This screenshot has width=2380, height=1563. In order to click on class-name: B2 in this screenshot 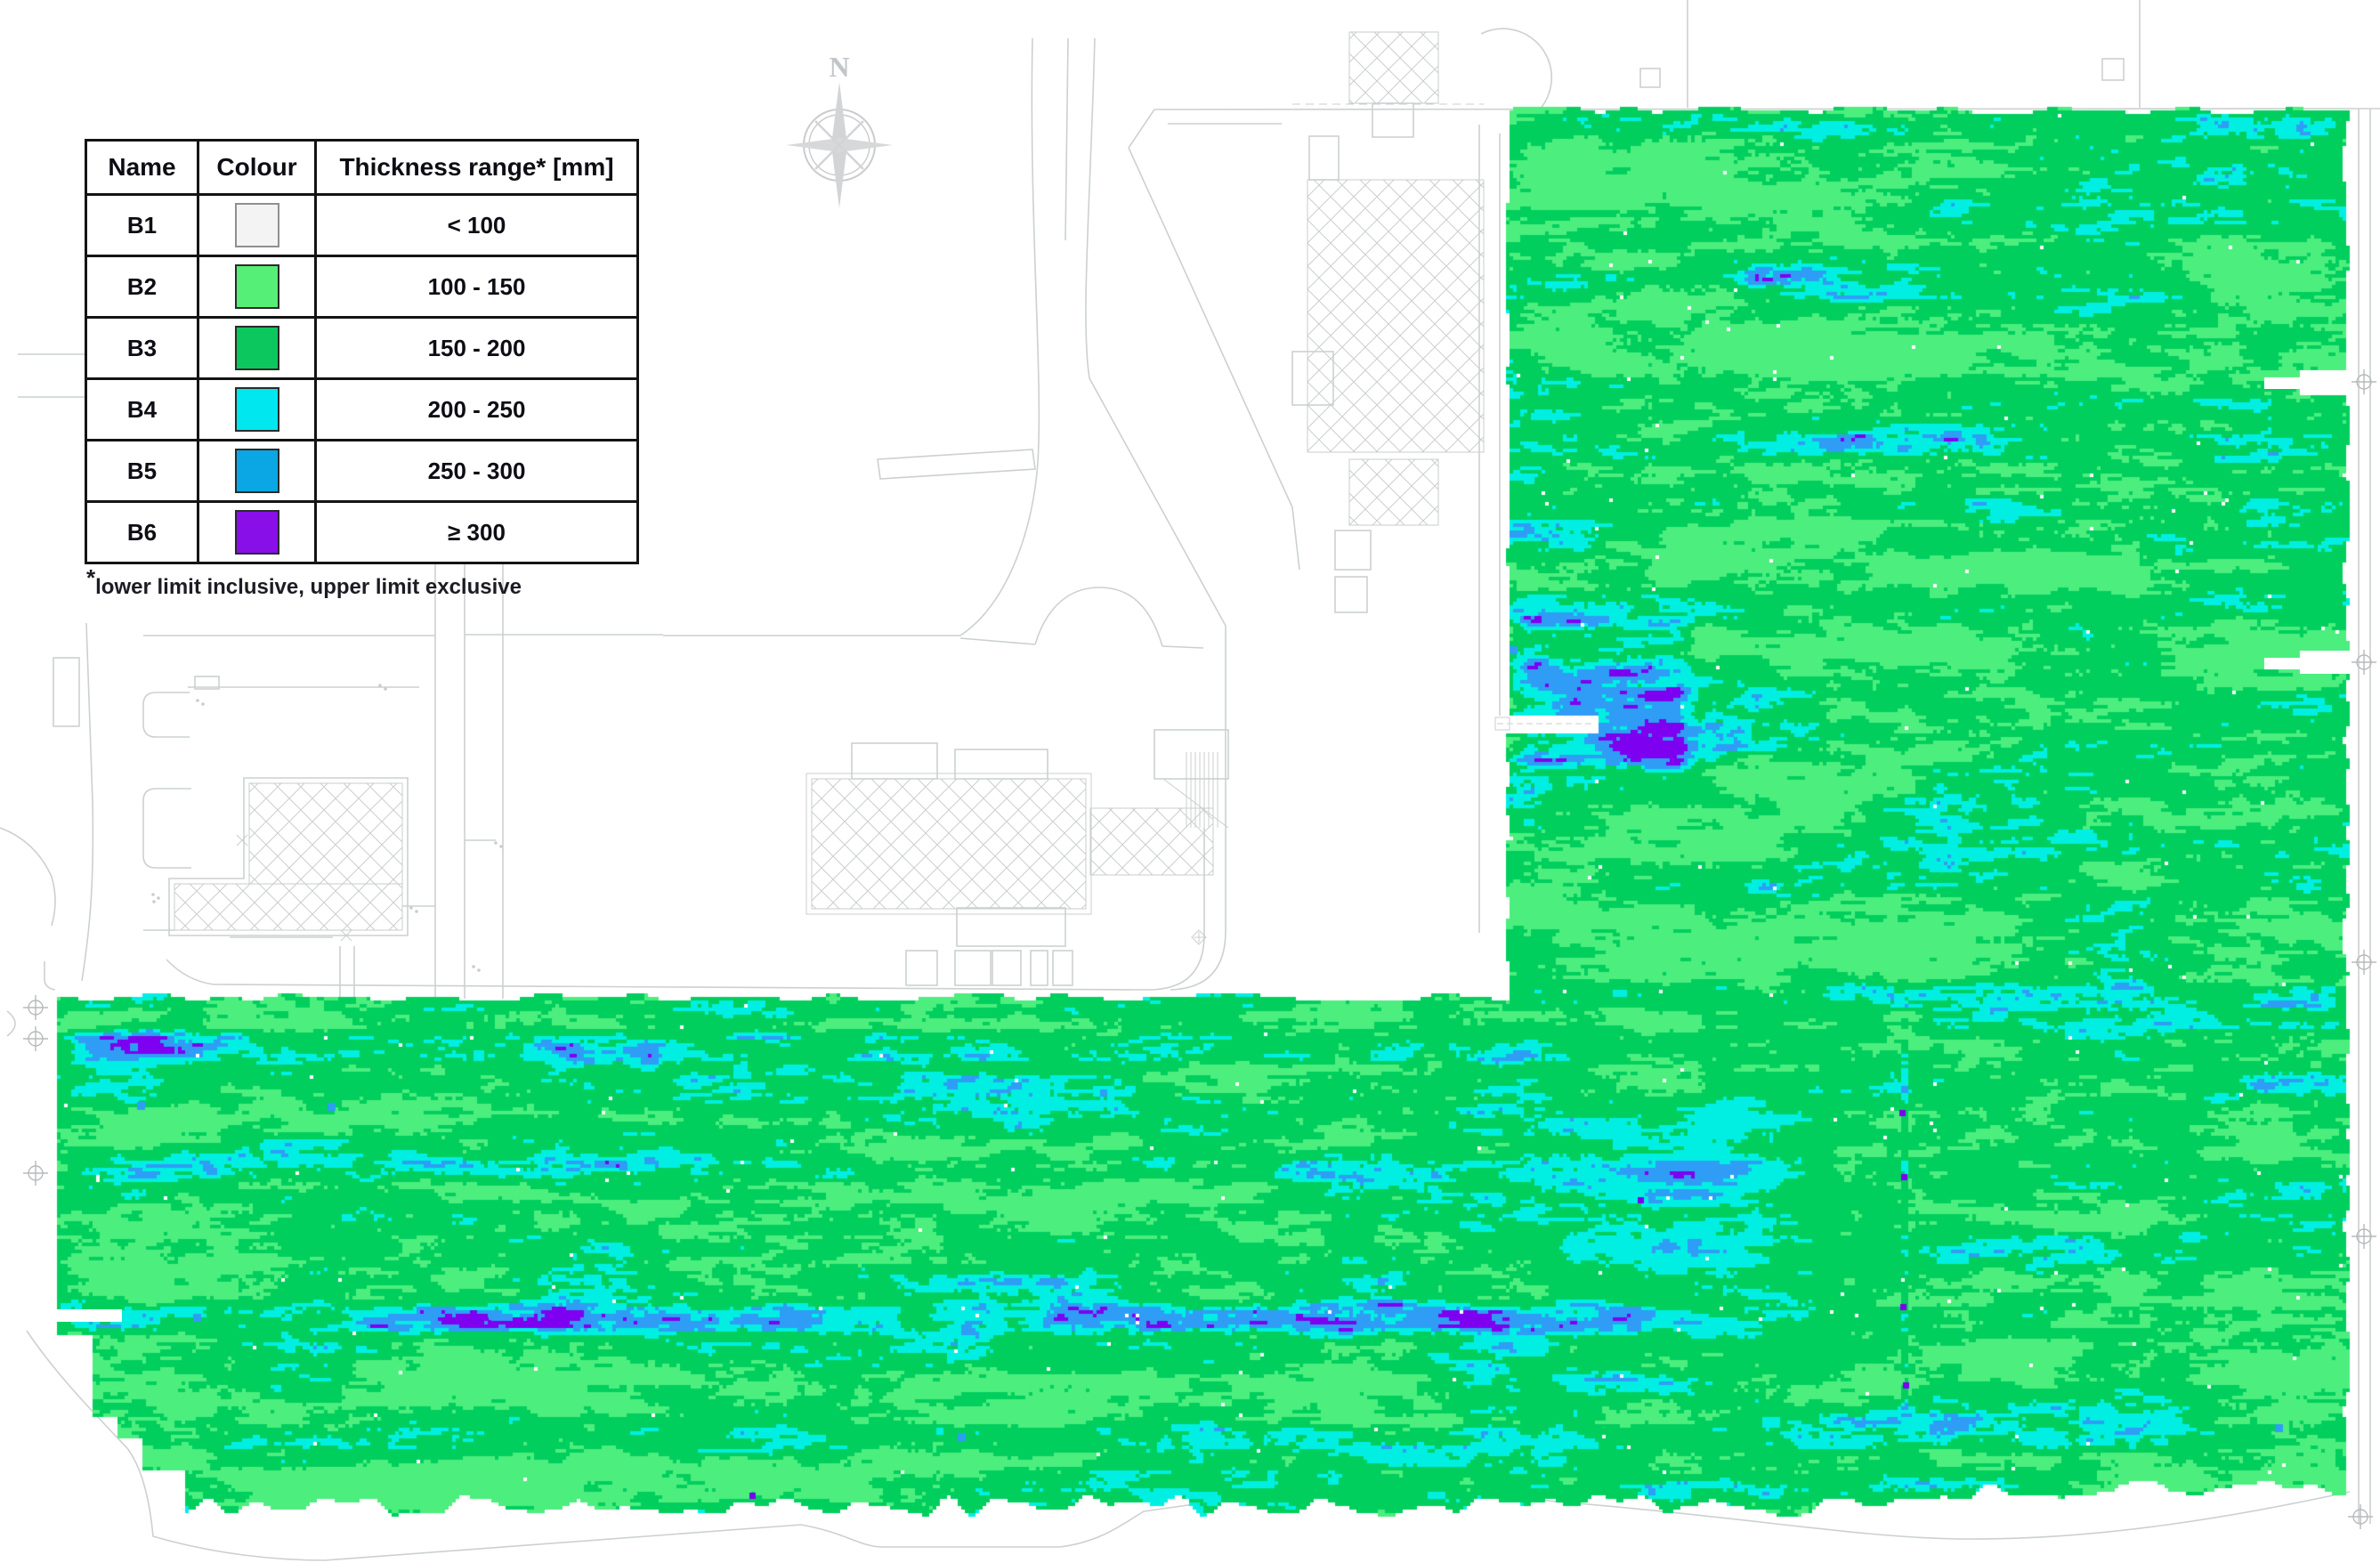, I will do `click(142, 287)`.